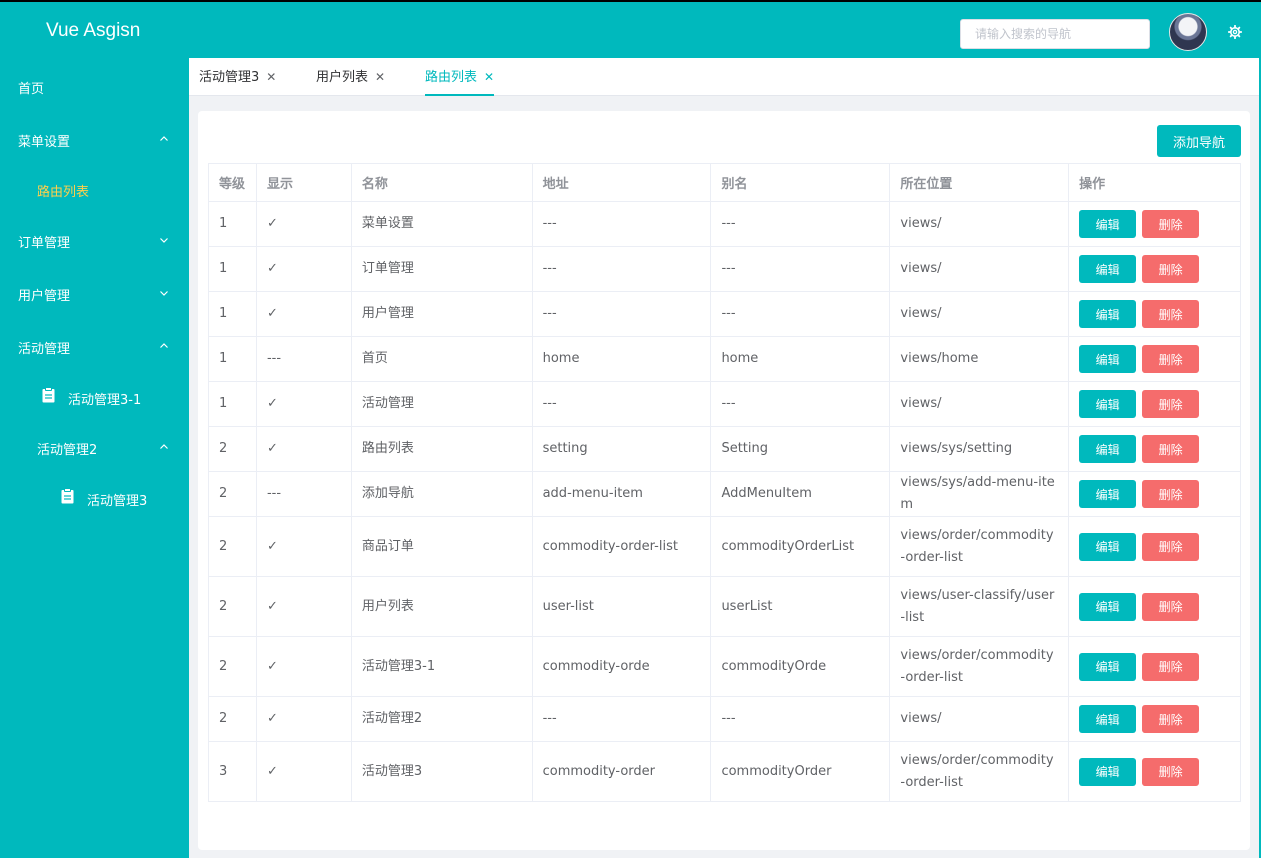  What do you see at coordinates (979, 224) in the screenshot?
I see `location-cell: views/` at bounding box center [979, 224].